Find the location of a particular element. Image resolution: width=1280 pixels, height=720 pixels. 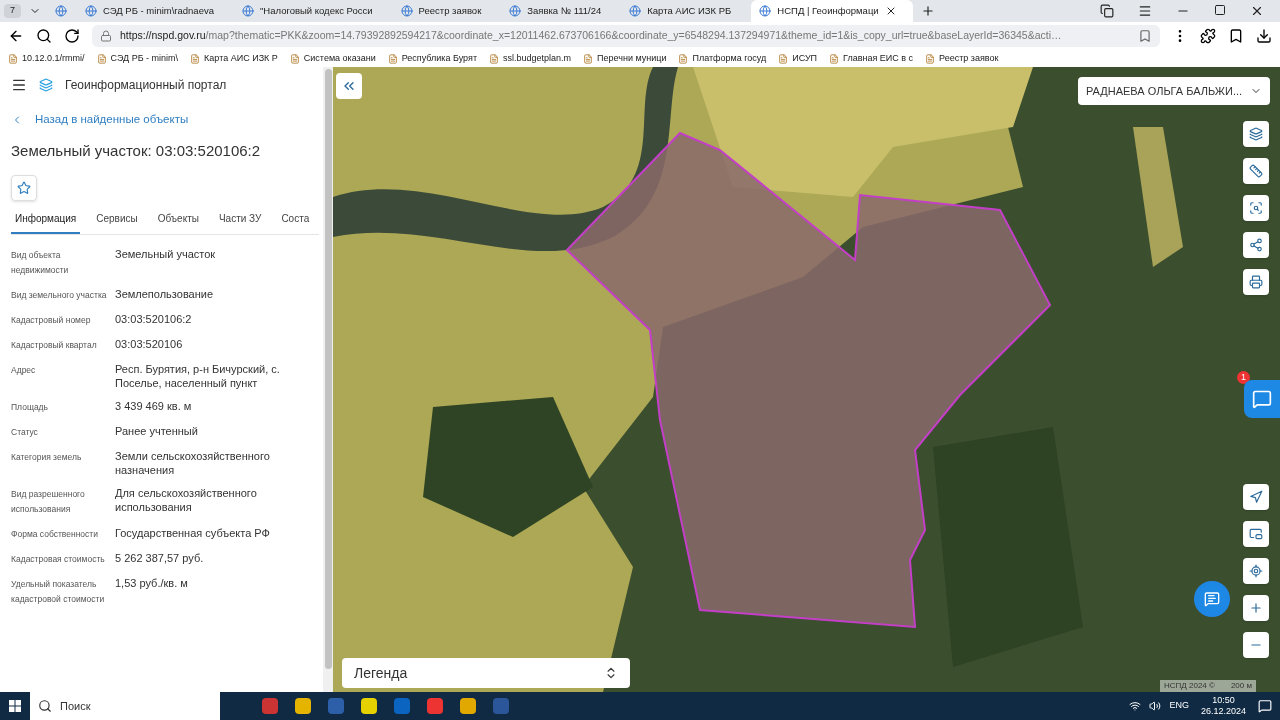

browser-tab: СЭД РБ - minim\radnaeva is located at coordinates (153, 11).